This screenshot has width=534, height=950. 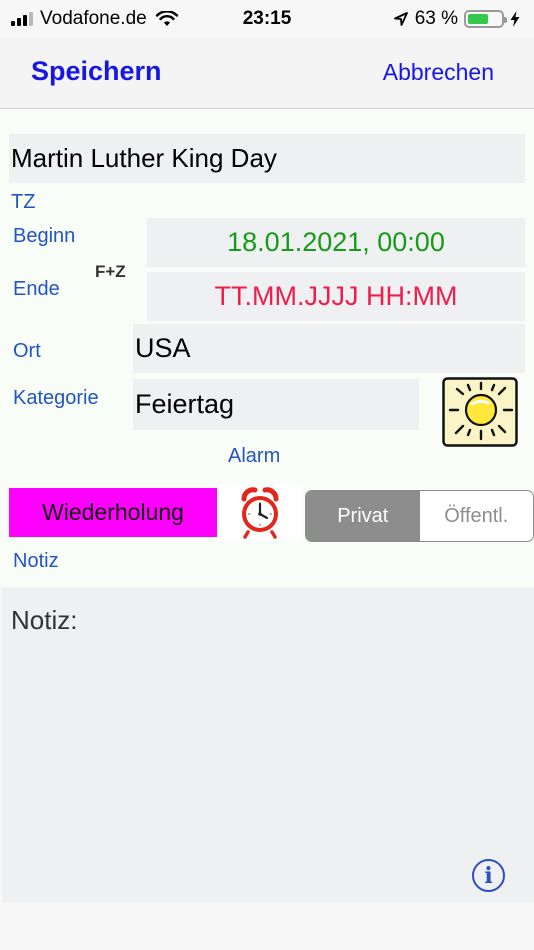 I want to click on begin-date-field: 18.01.2021, 00:00, so click(x=336, y=242).